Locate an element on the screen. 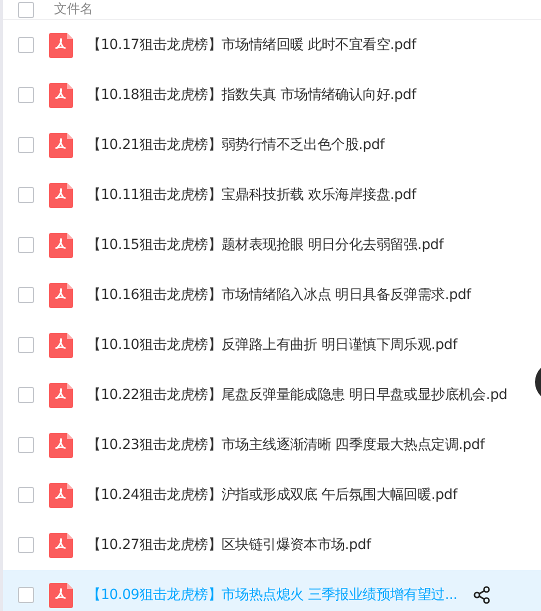  file-name: 【10.22狙击龙虎榜】尾盘反弹量能成隐患 明日早盘或显抄底机会.pd is located at coordinates (297, 395).